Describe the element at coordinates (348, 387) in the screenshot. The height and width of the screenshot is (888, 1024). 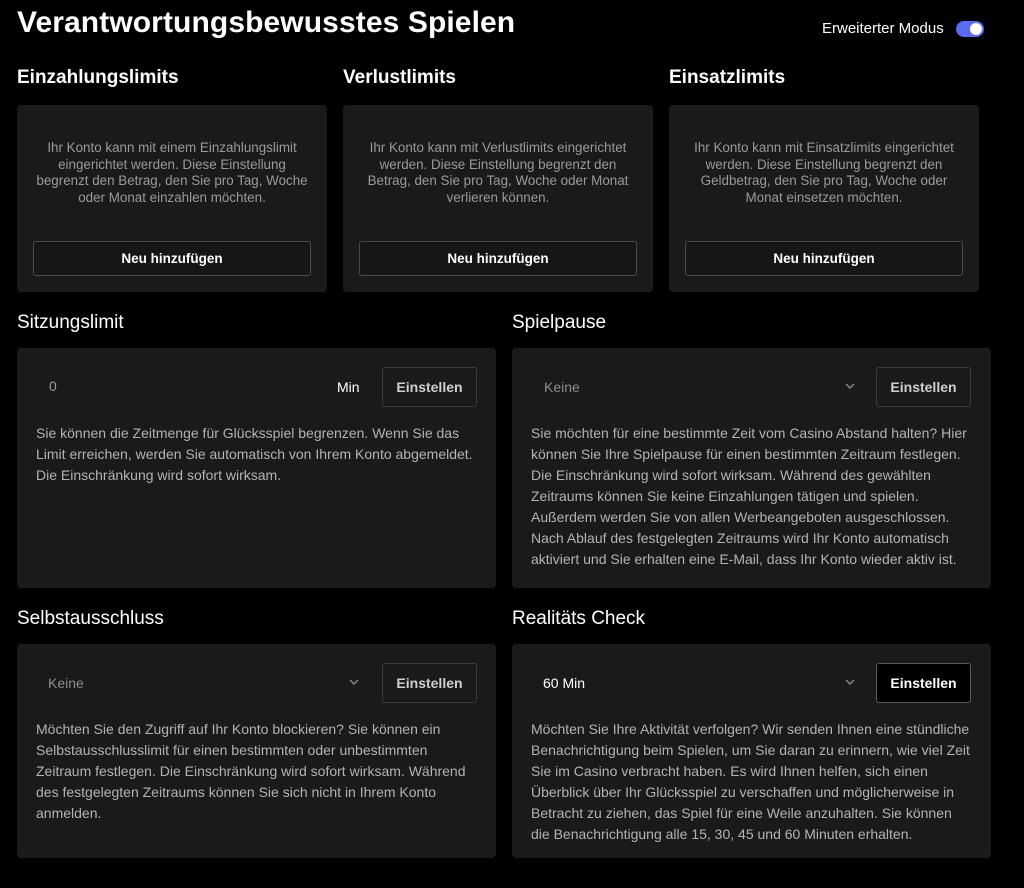
I see `session-limit-unit: Min` at that location.